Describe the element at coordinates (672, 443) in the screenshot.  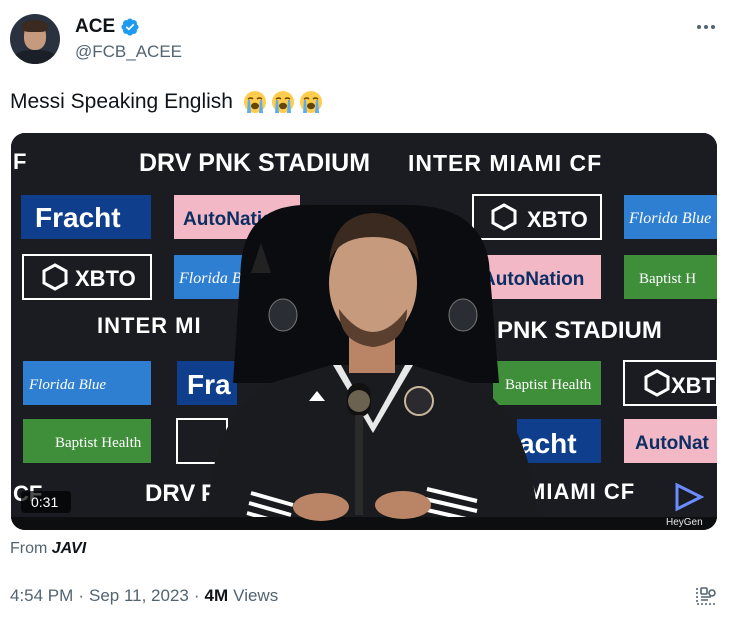
I see `svg-text: AutoNat` at that location.